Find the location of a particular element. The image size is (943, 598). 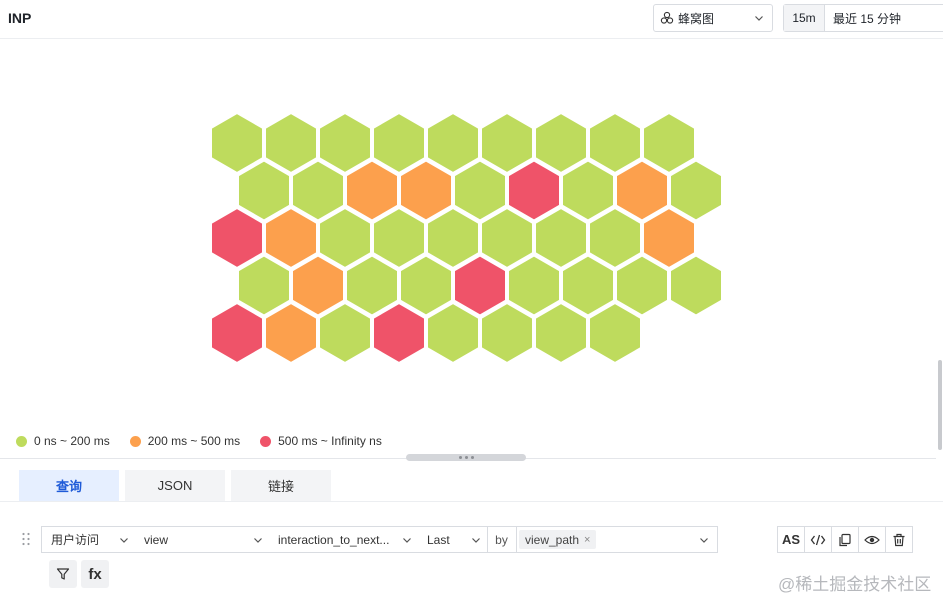

source-select: 用户访问 is located at coordinates (88, 539).